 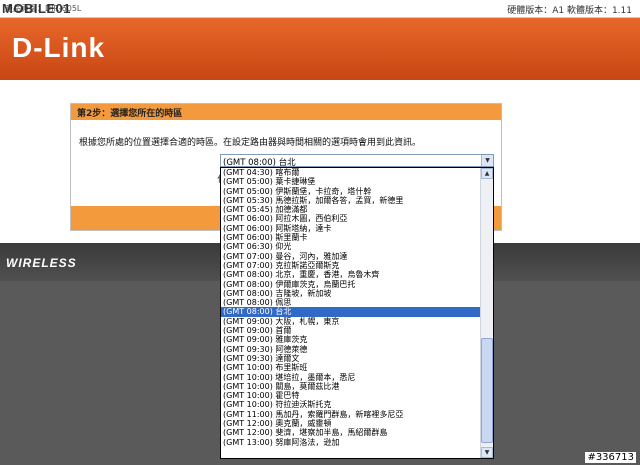 I want to click on timezone-option: (GMT 08:00) 佩思, so click(x=350, y=302).